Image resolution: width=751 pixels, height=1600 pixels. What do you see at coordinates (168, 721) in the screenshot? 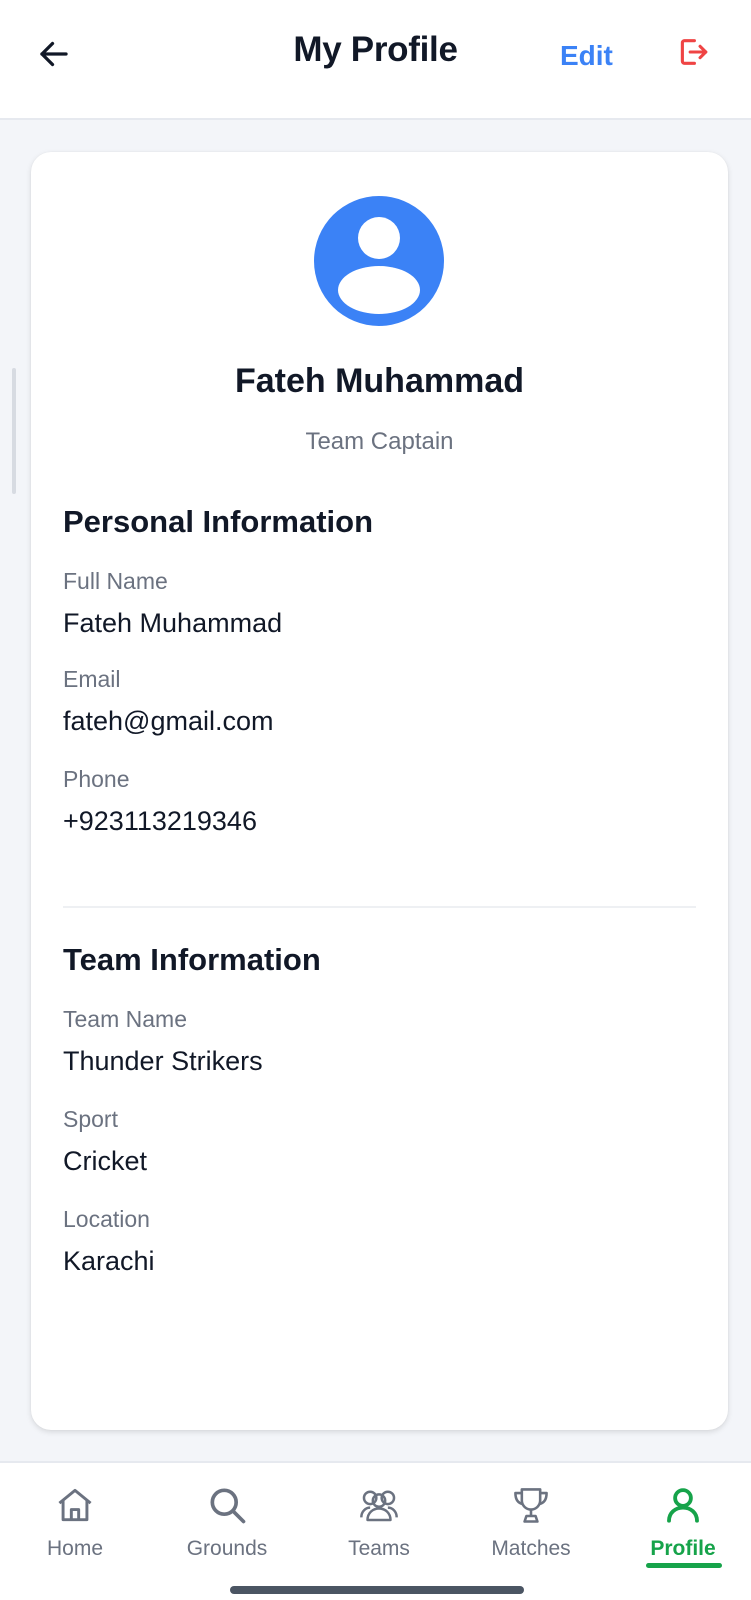
I see `email-value: fateh@gmail.com` at bounding box center [168, 721].